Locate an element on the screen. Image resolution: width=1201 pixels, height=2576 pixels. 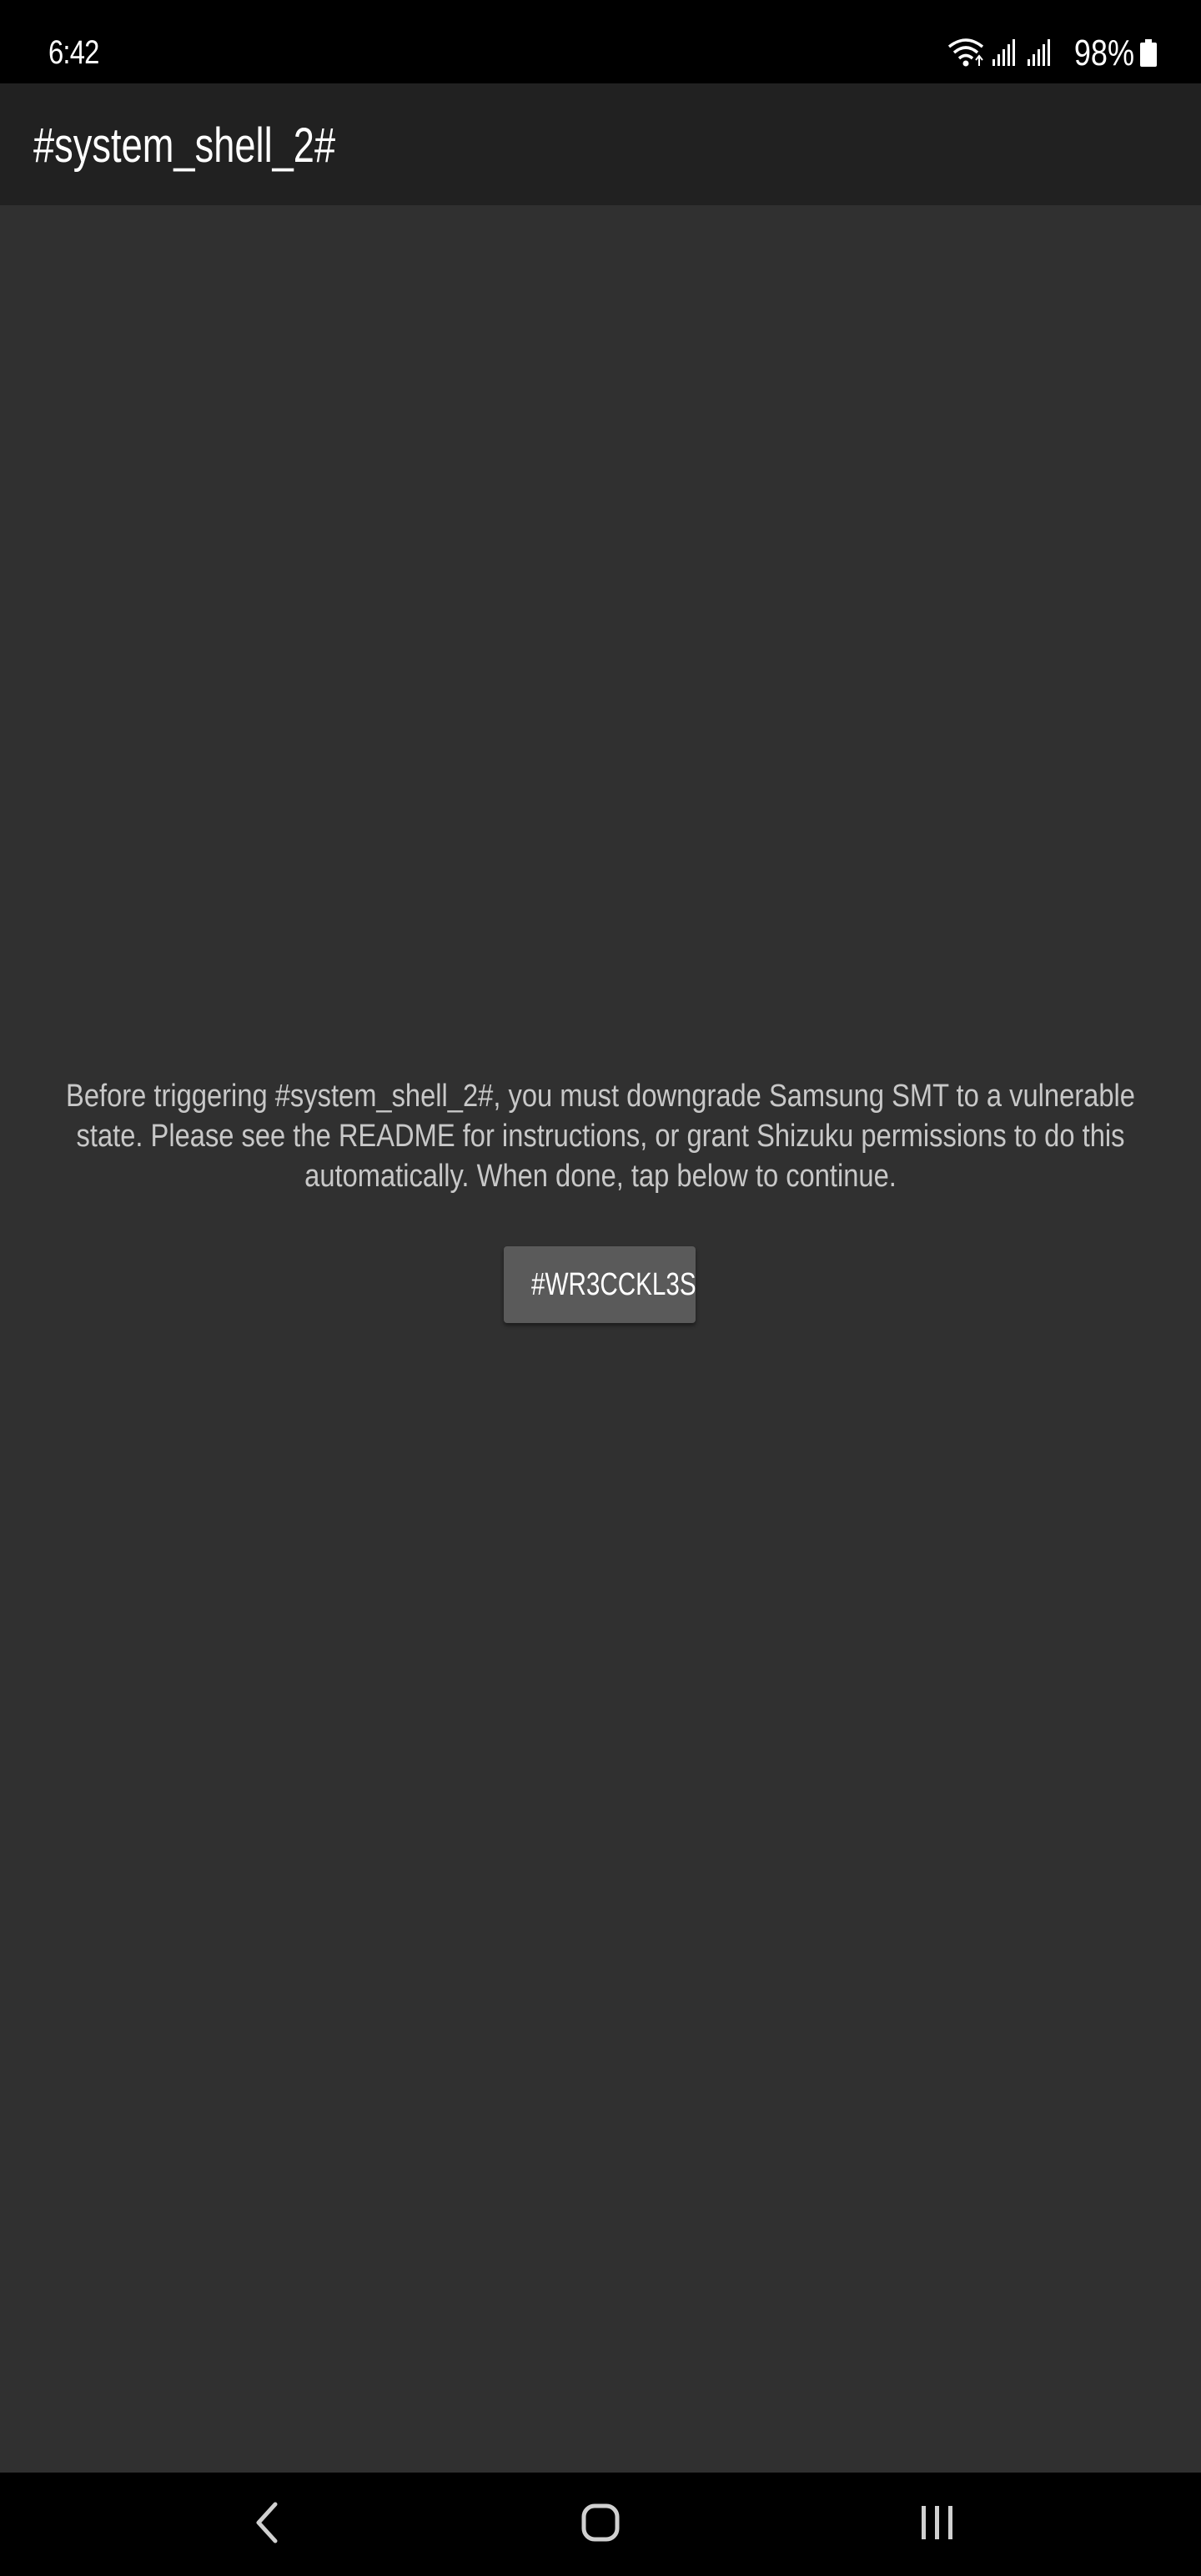
home-button is located at coordinates (601, 2524).